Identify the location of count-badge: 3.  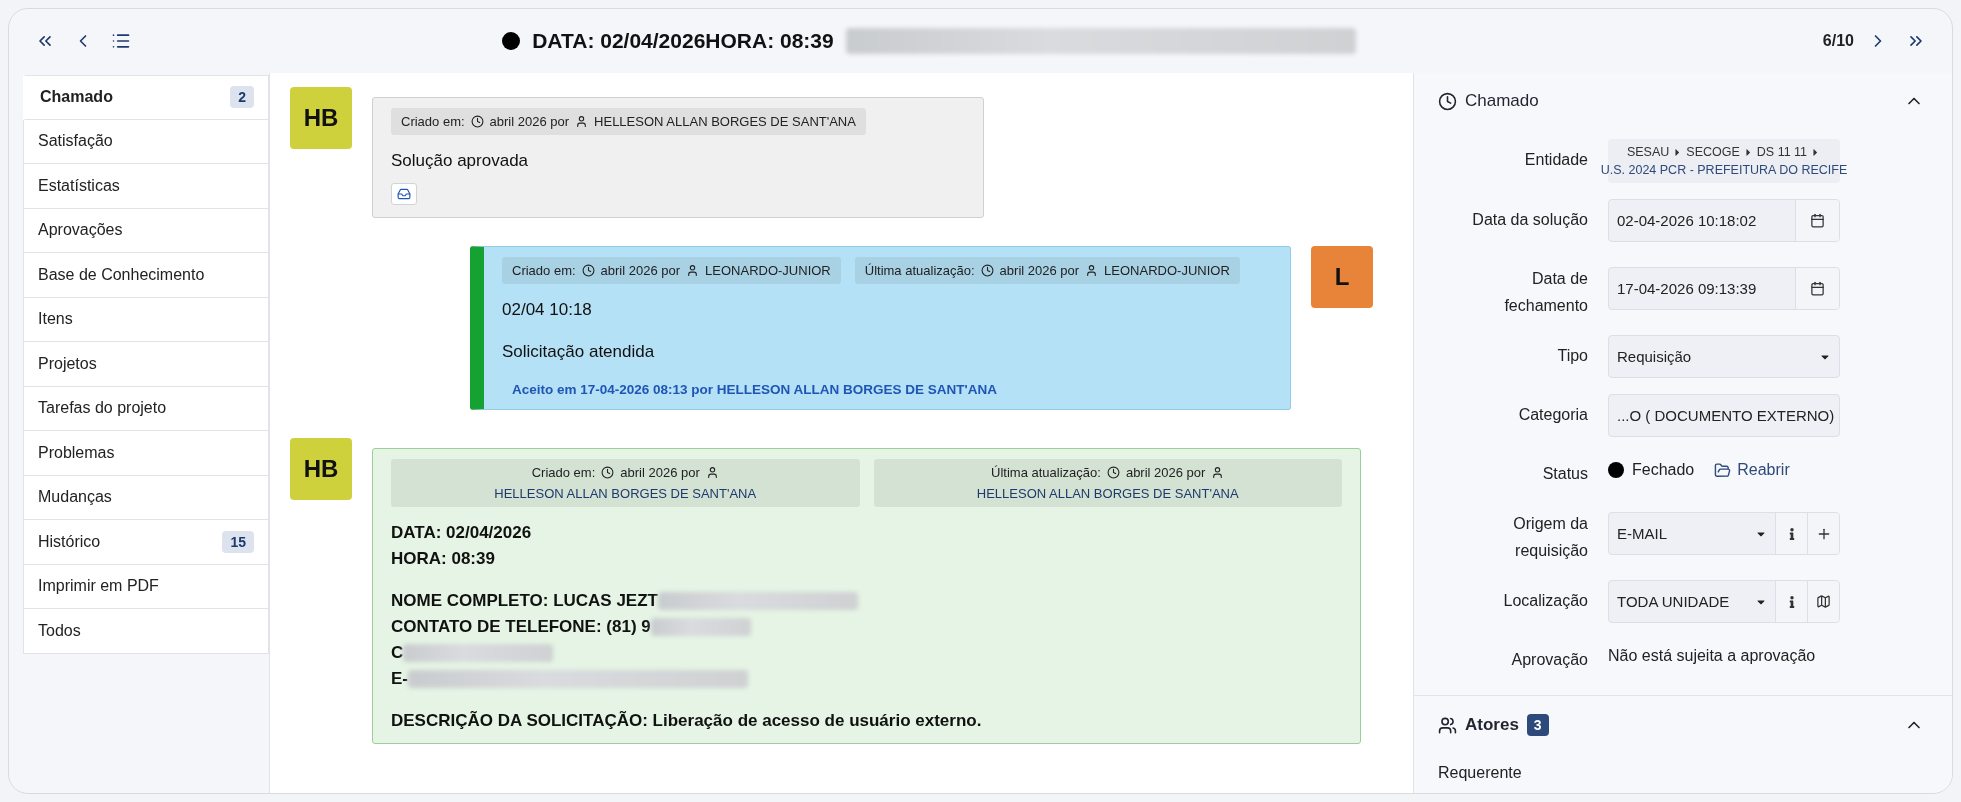
(1537, 725).